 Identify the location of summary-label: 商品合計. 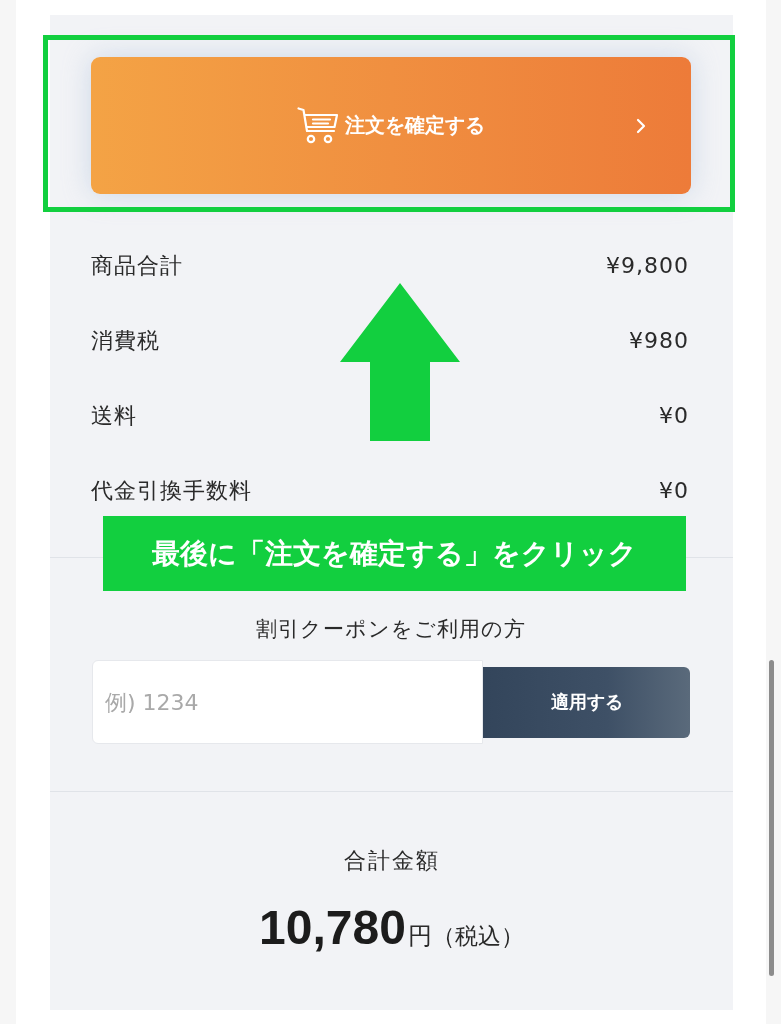
(137, 265).